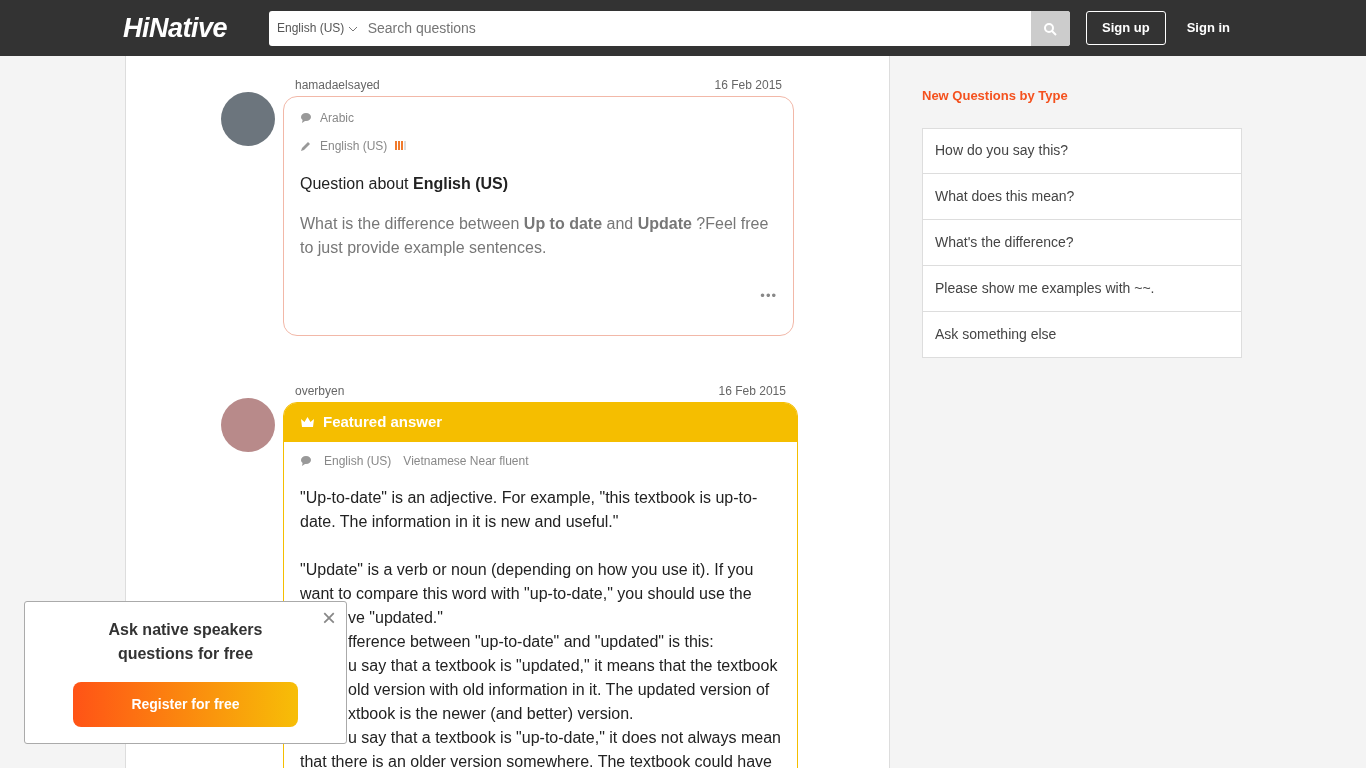  Describe the element at coordinates (768, 295) in the screenshot. I see `more-button: •••` at that location.